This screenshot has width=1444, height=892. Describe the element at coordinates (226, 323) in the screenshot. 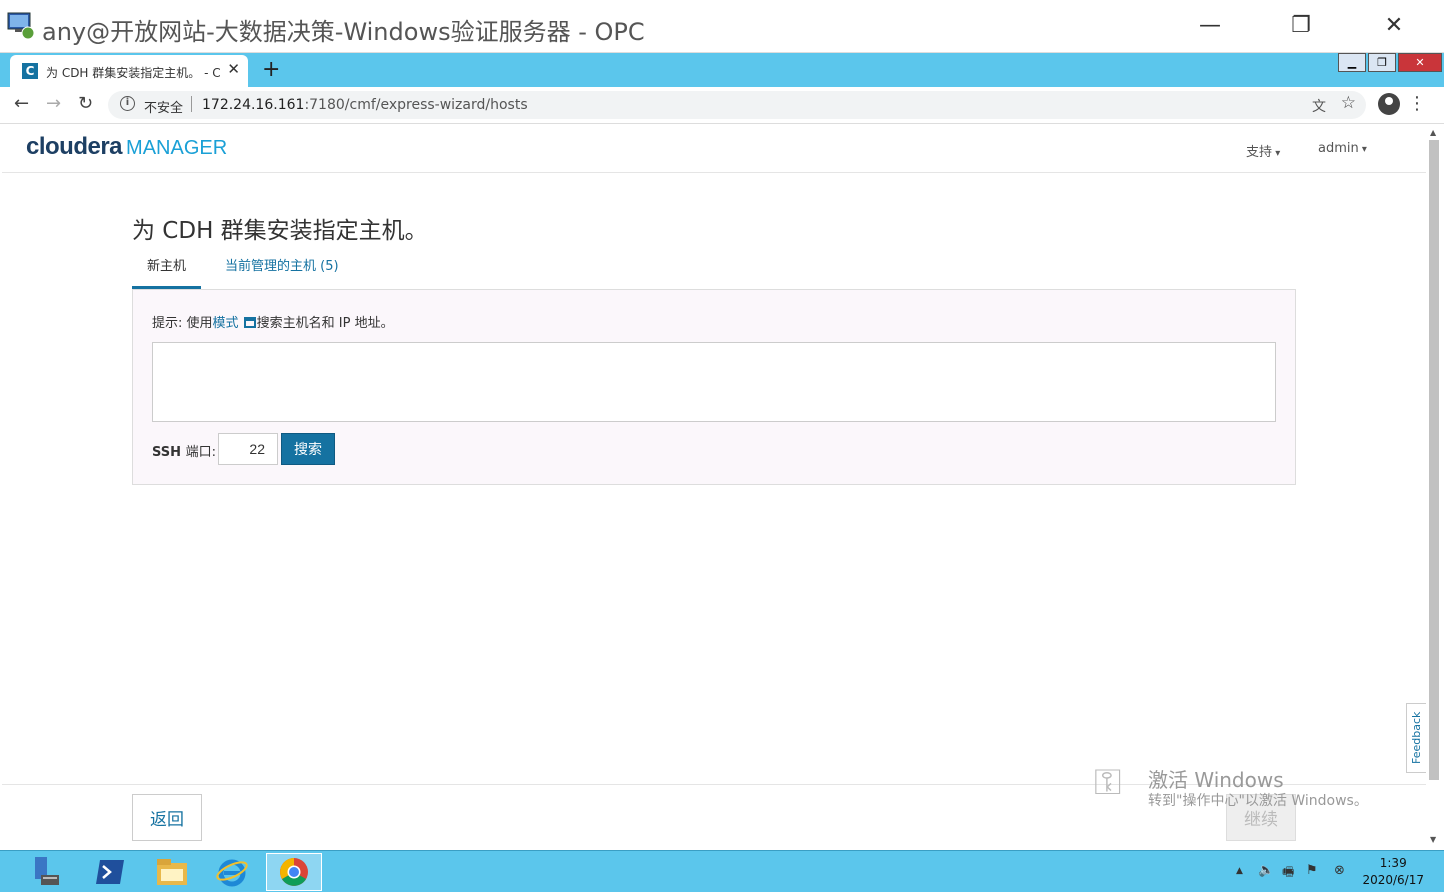

I see `pattern-link: 模式` at that location.